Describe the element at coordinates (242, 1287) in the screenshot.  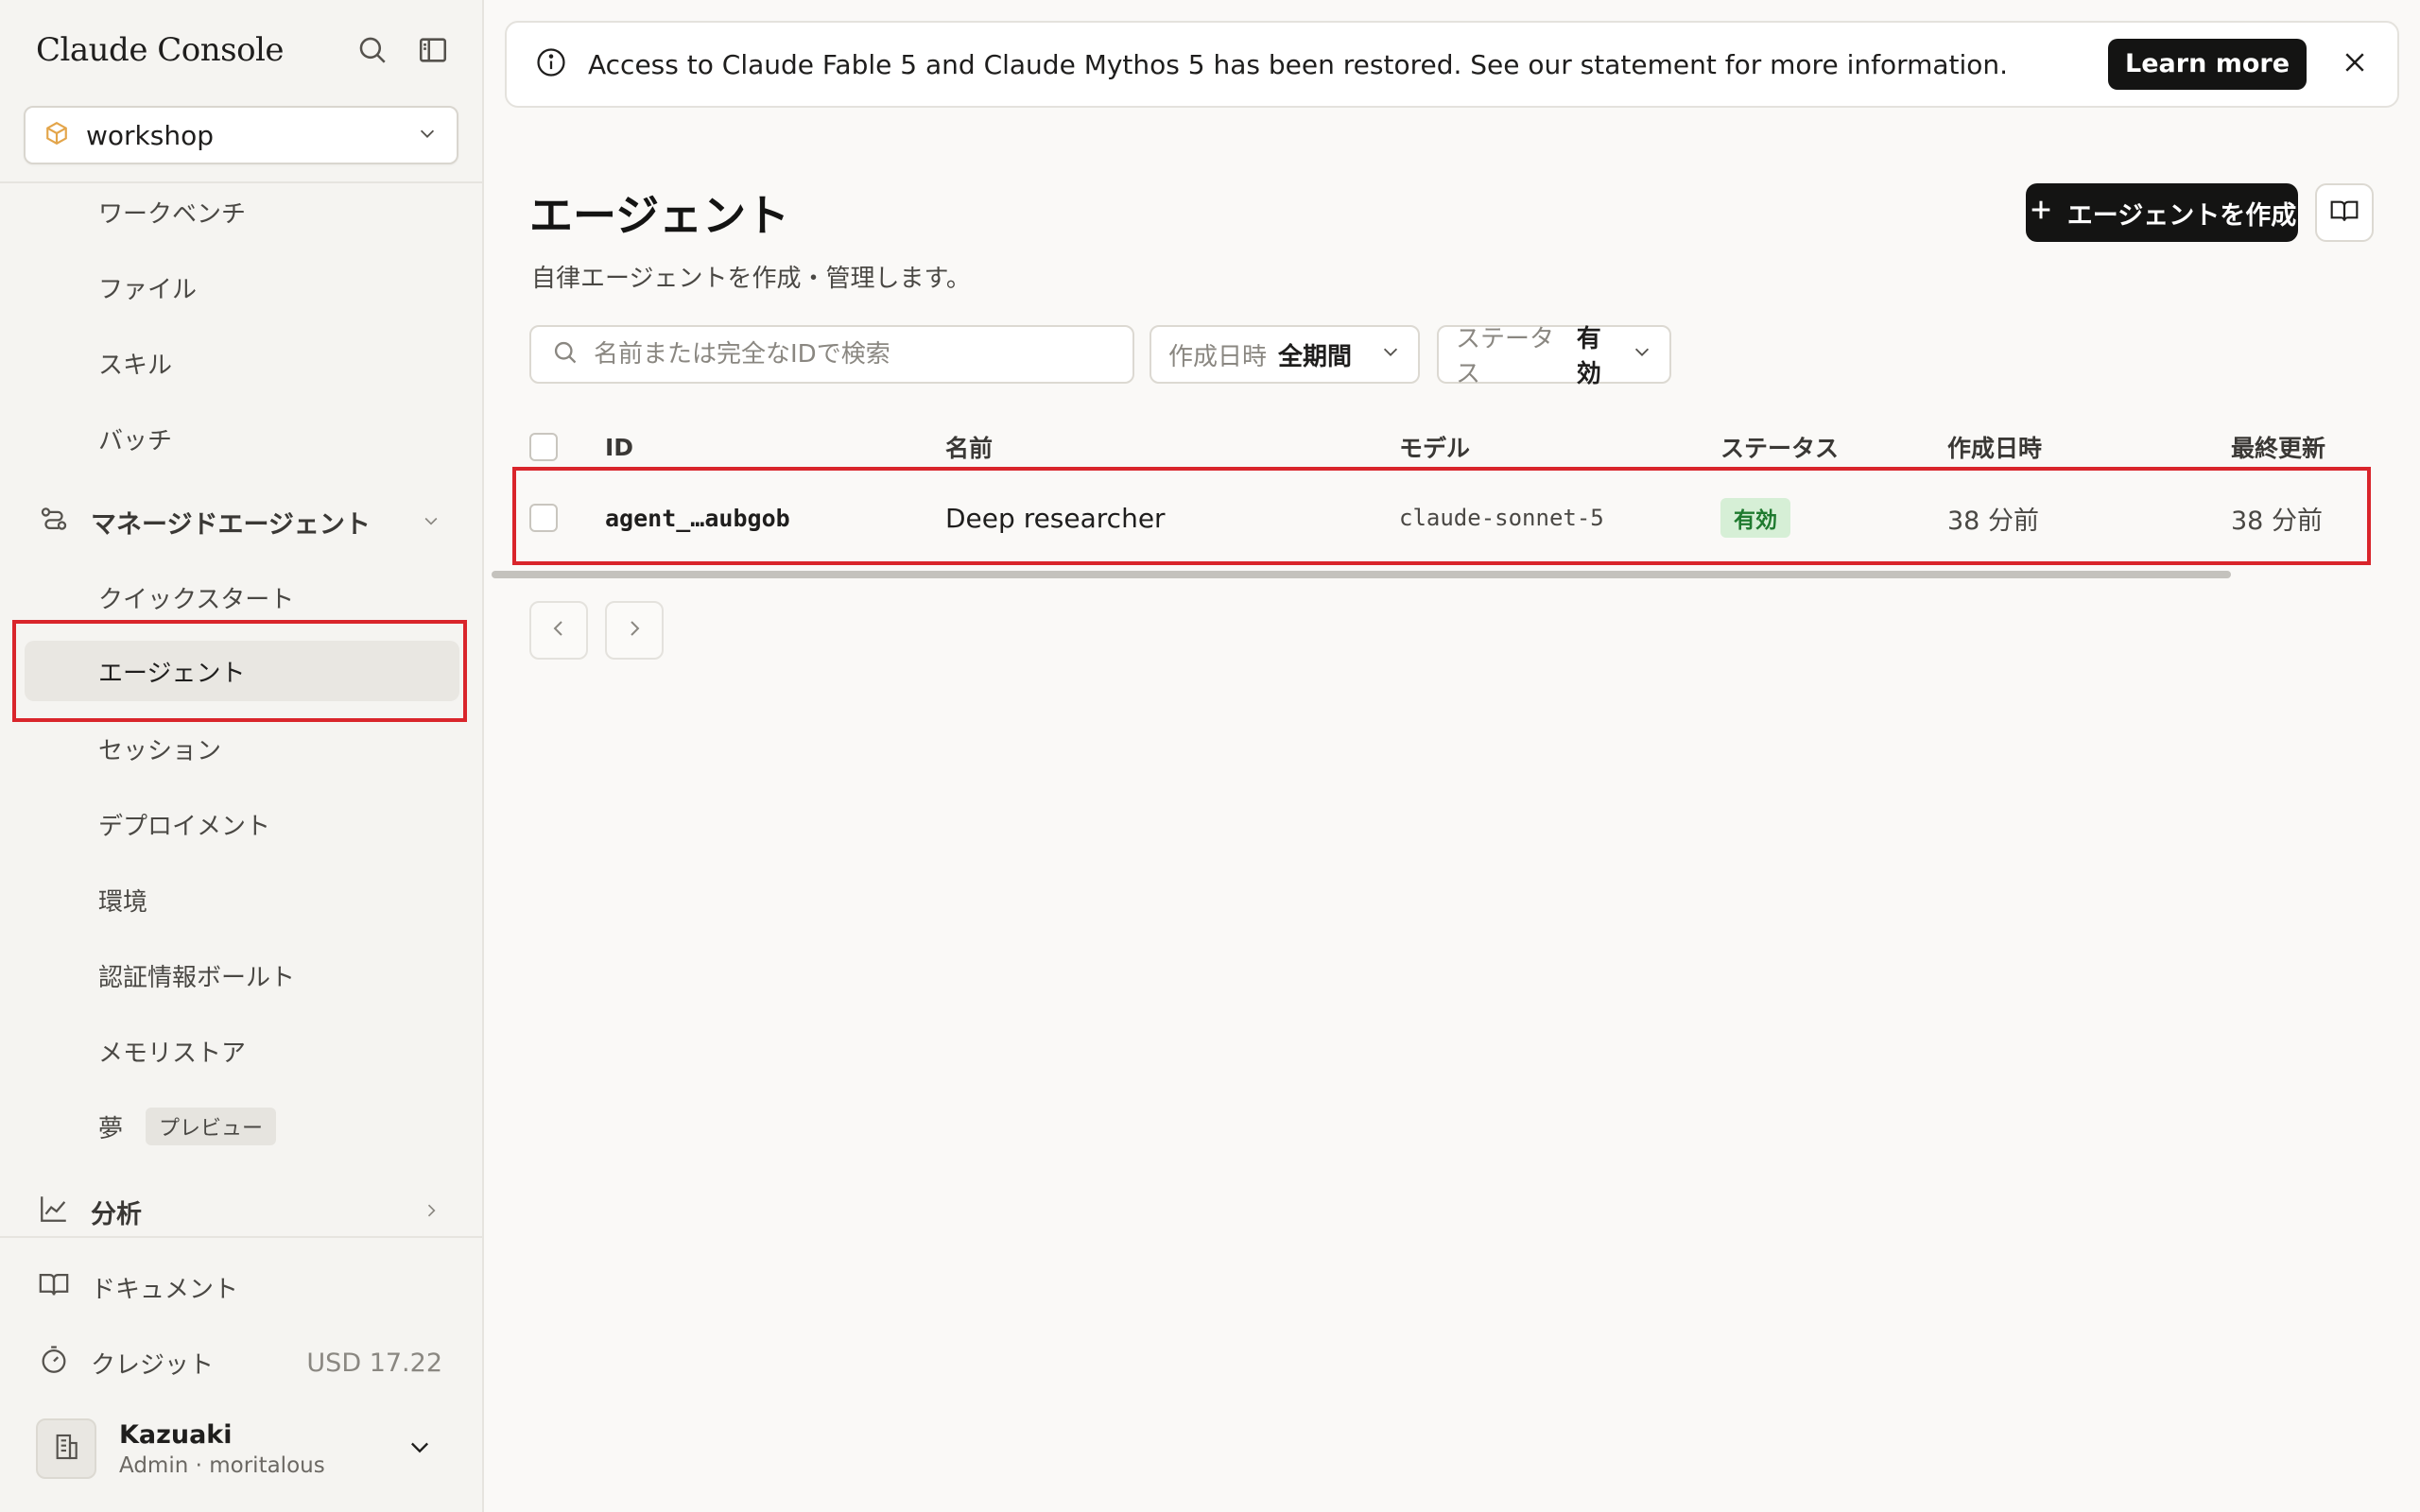
I see `sidebar-item-docs: ドキュメント` at that location.